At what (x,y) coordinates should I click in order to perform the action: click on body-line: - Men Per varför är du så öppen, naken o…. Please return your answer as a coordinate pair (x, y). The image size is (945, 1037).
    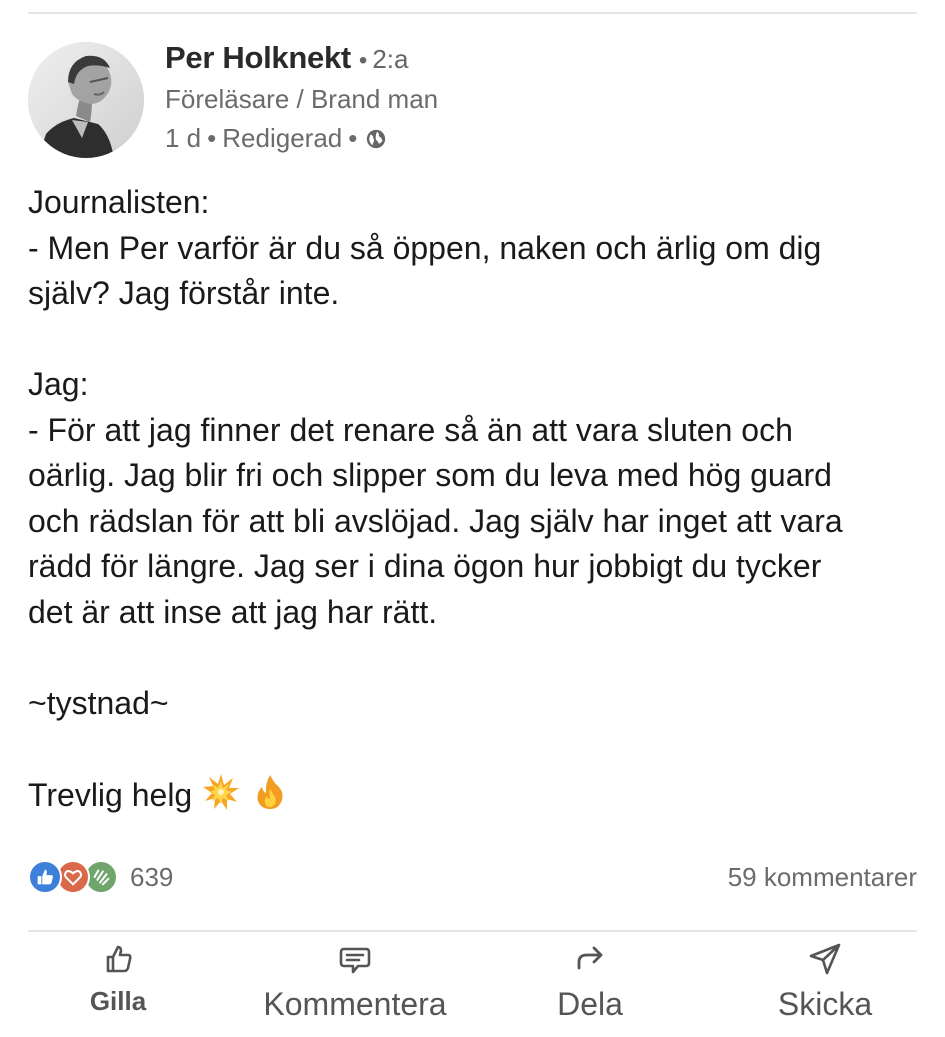
    Looking at the image, I should click on (425, 247).